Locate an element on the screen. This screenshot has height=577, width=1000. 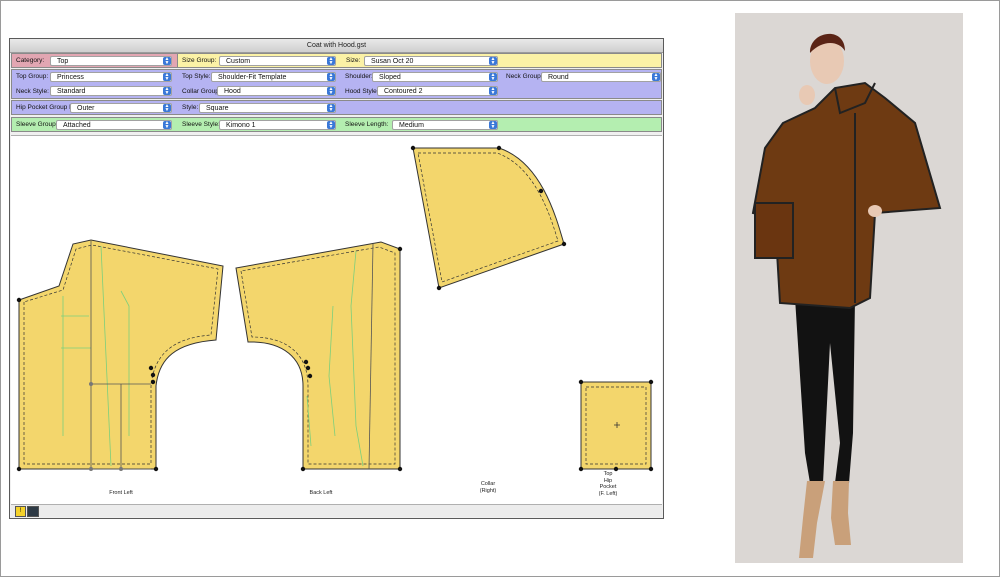
size-select: Susan Oct 20 ▲ ▼ is located at coordinates (431, 61).